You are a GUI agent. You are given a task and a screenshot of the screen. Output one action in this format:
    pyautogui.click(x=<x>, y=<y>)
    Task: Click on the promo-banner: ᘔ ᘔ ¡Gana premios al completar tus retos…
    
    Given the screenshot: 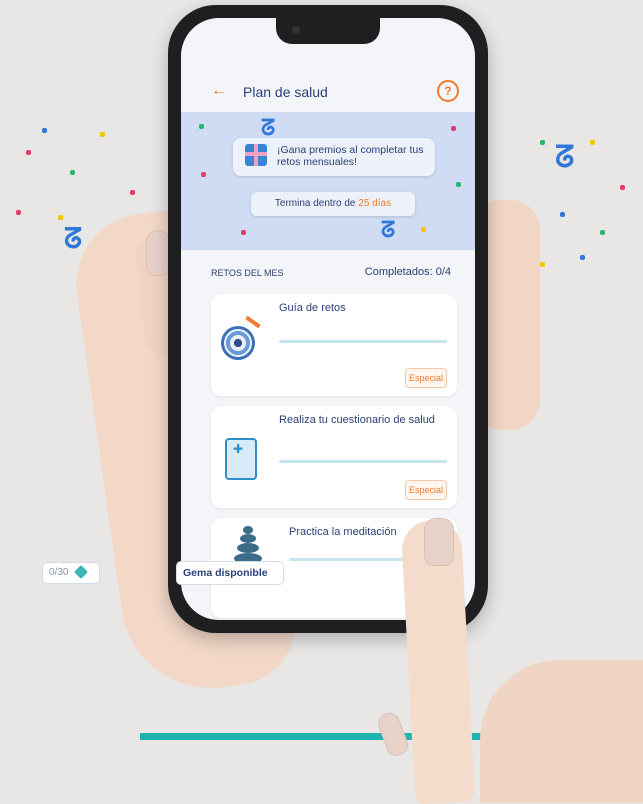 What is the action you would take?
    pyautogui.click(x=328, y=181)
    